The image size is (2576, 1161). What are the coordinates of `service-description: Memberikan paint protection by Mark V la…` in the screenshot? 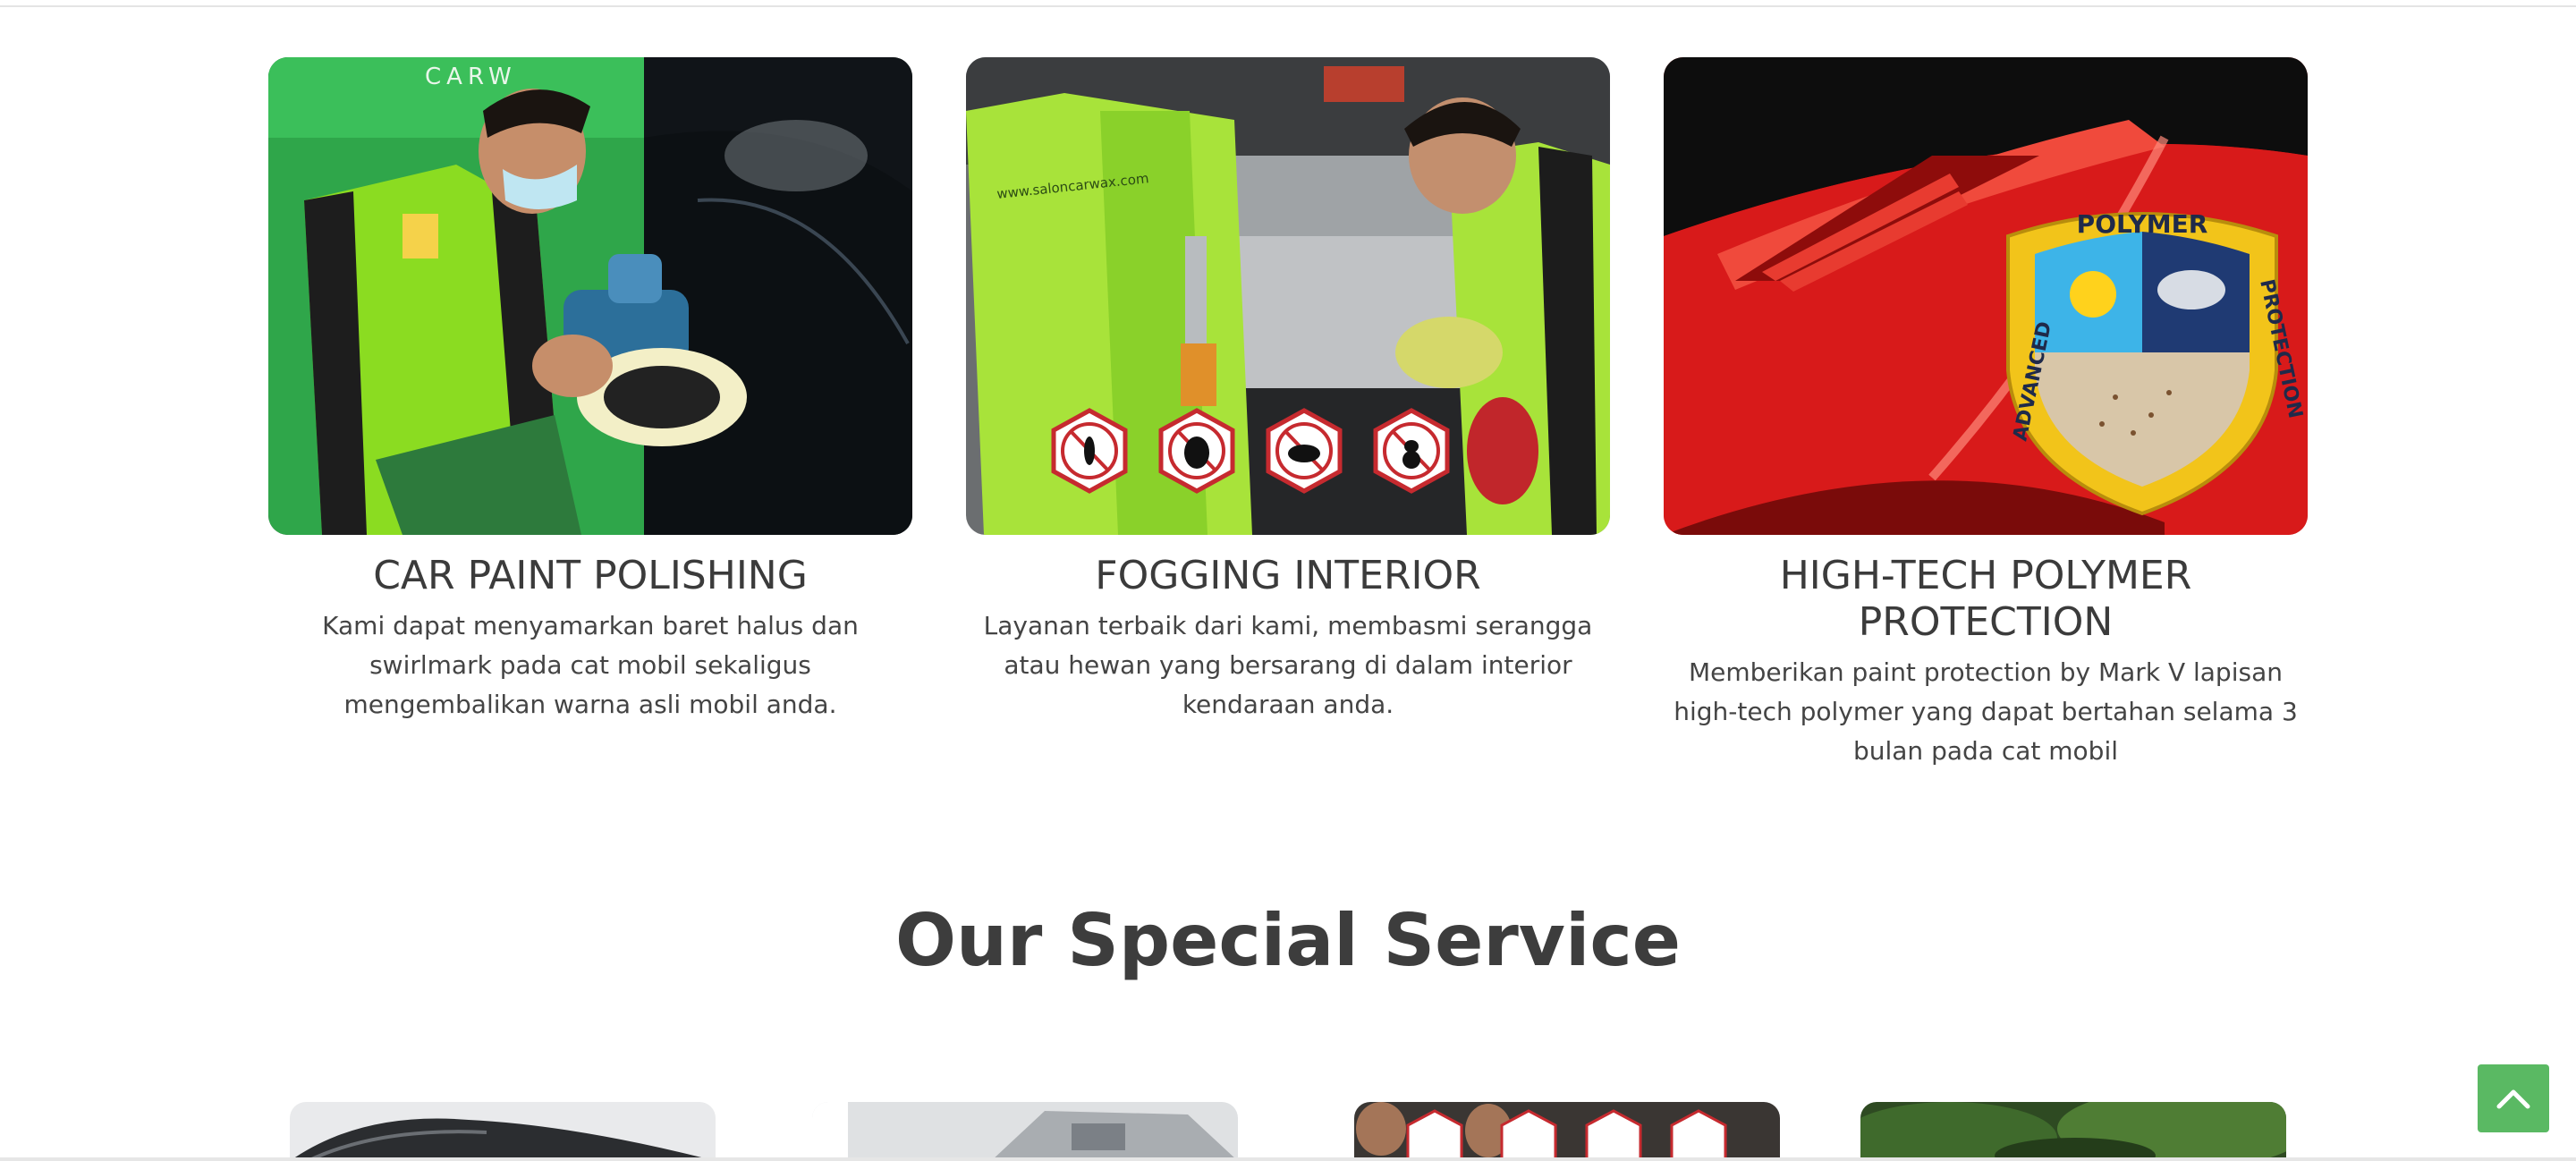 It's located at (1986, 711).